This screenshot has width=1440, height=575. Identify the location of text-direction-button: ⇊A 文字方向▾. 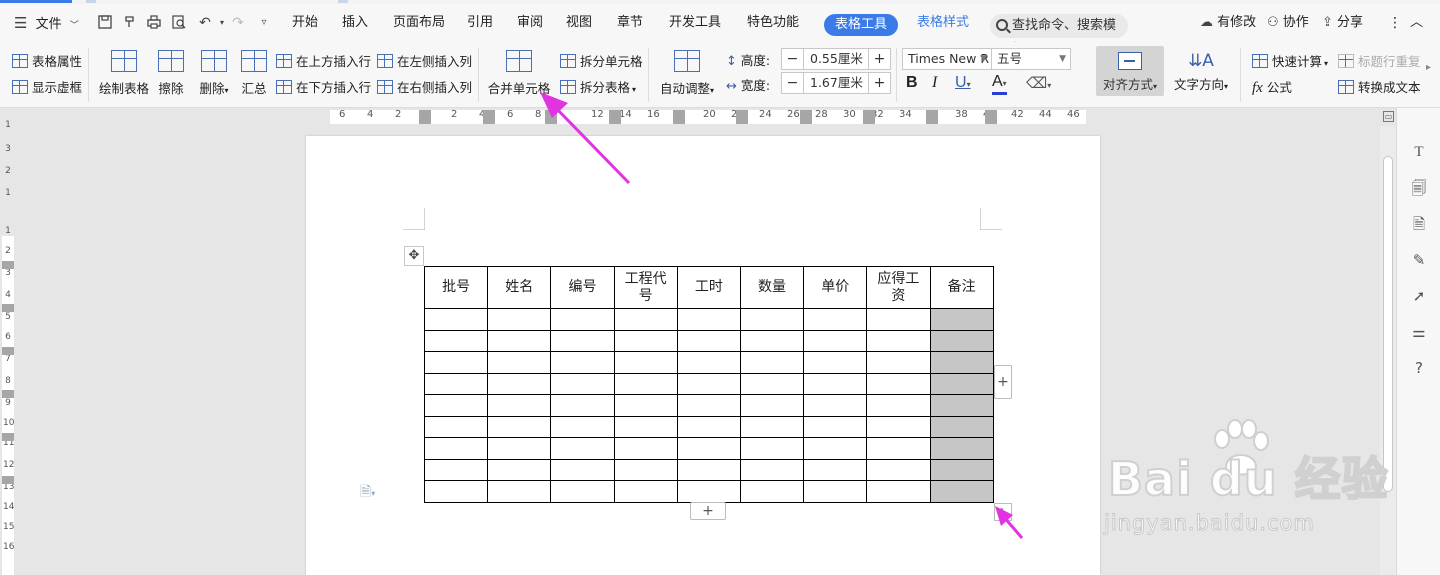
(1201, 70).